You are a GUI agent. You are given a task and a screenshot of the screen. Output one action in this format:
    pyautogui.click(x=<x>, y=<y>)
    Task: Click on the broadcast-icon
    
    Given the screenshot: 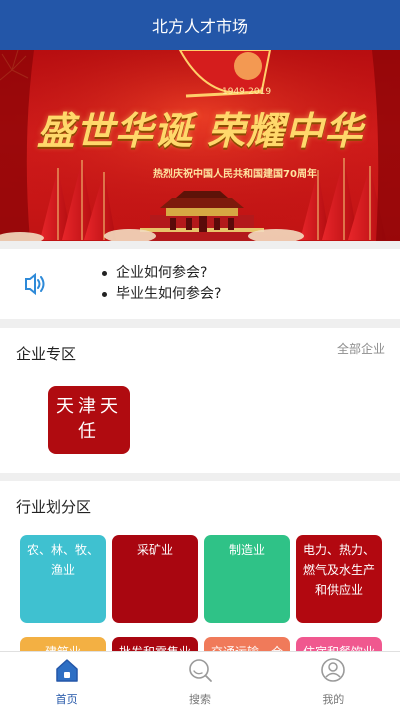 What is the action you would take?
    pyautogui.click(x=35, y=284)
    